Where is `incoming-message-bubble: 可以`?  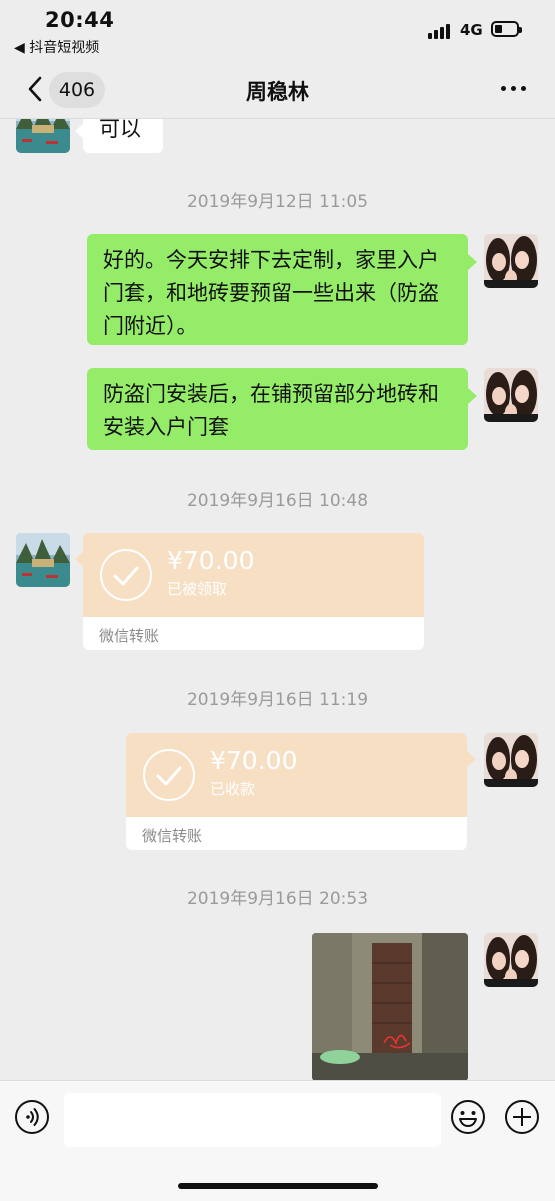 incoming-message-bubble: 可以 is located at coordinates (123, 136).